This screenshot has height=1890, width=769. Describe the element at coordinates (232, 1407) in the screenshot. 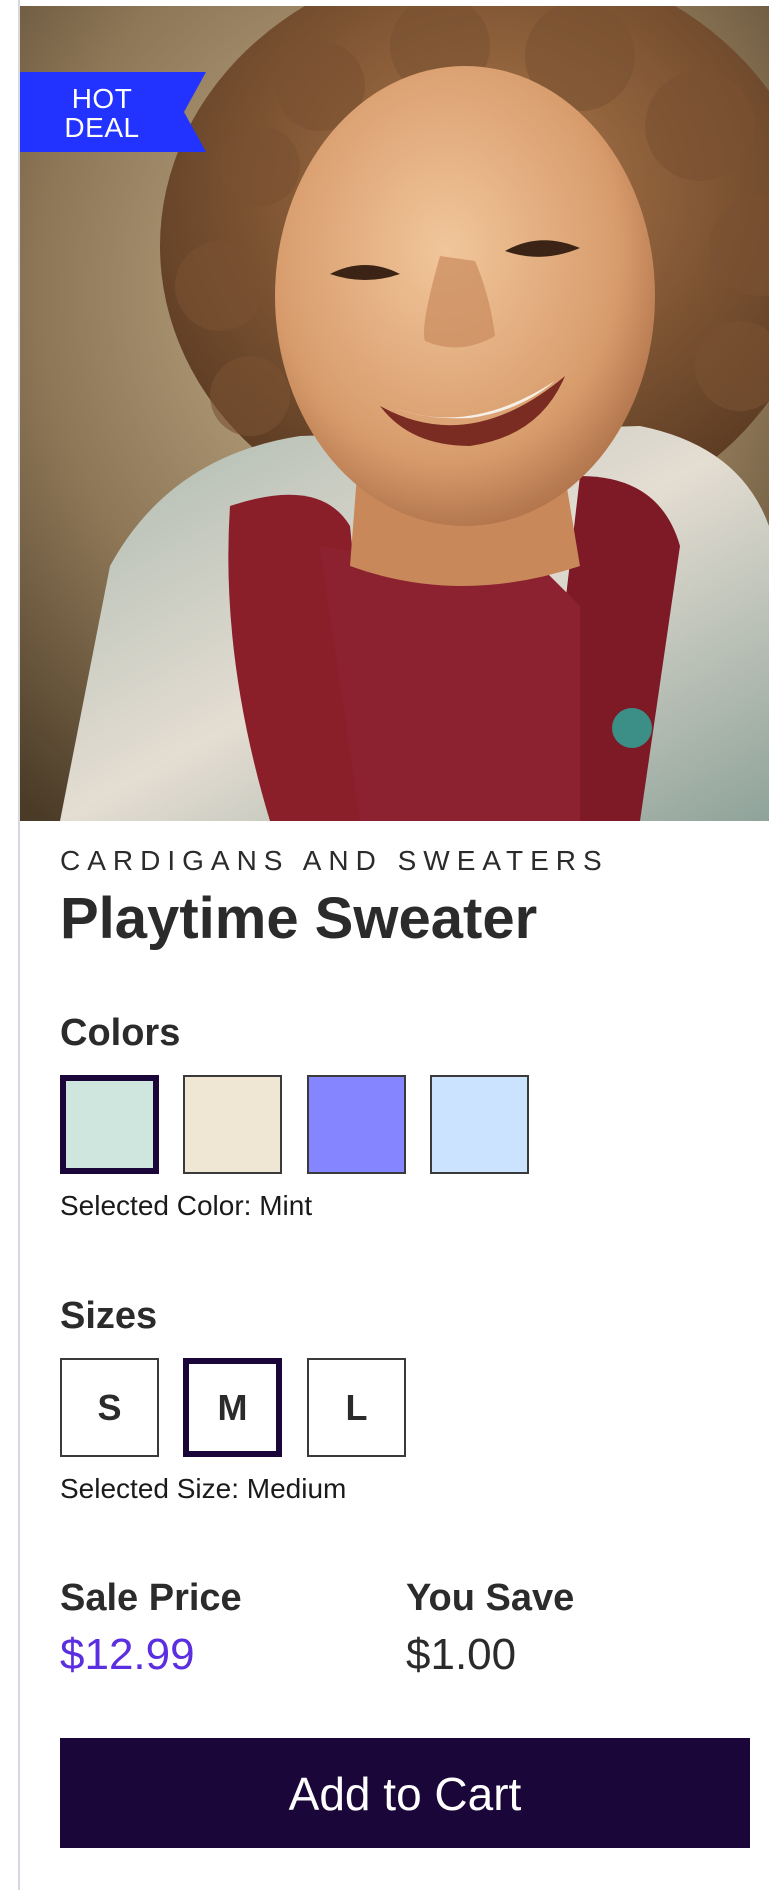

I see `size-option-m: M` at that location.